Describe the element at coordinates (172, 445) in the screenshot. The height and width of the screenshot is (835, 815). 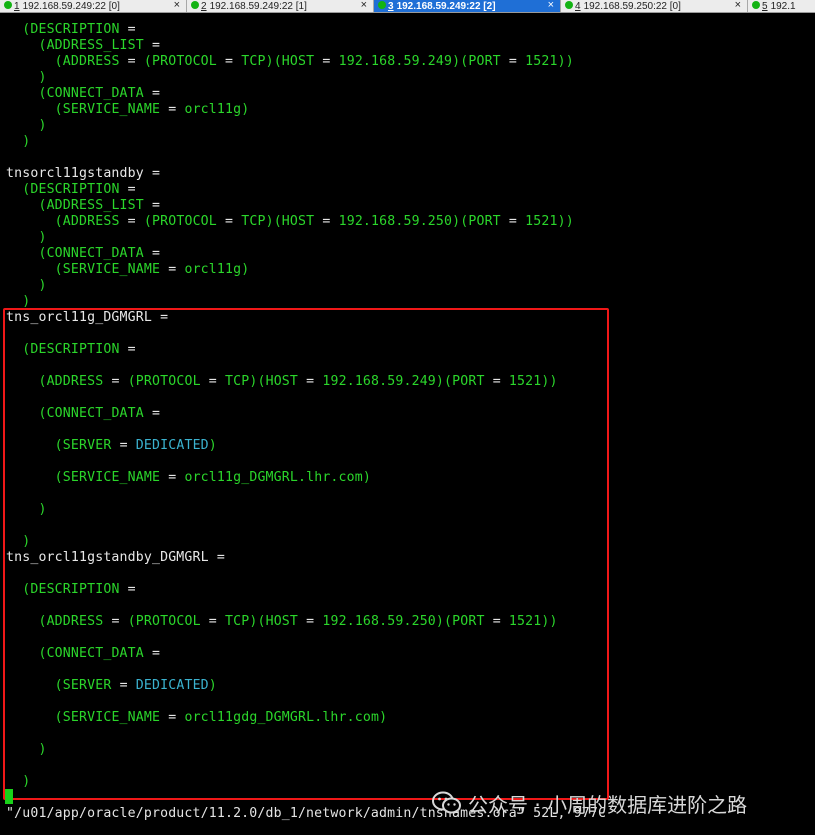
I see `terminal-token: DEDICATED` at that location.